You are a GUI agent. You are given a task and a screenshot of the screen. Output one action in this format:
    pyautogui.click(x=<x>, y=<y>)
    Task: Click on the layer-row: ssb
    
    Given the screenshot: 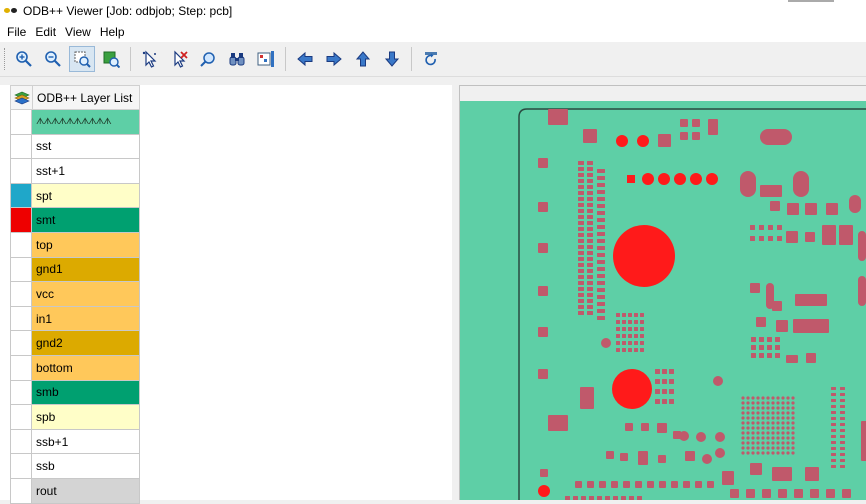 What is the action you would take?
    pyautogui.click(x=75, y=466)
    